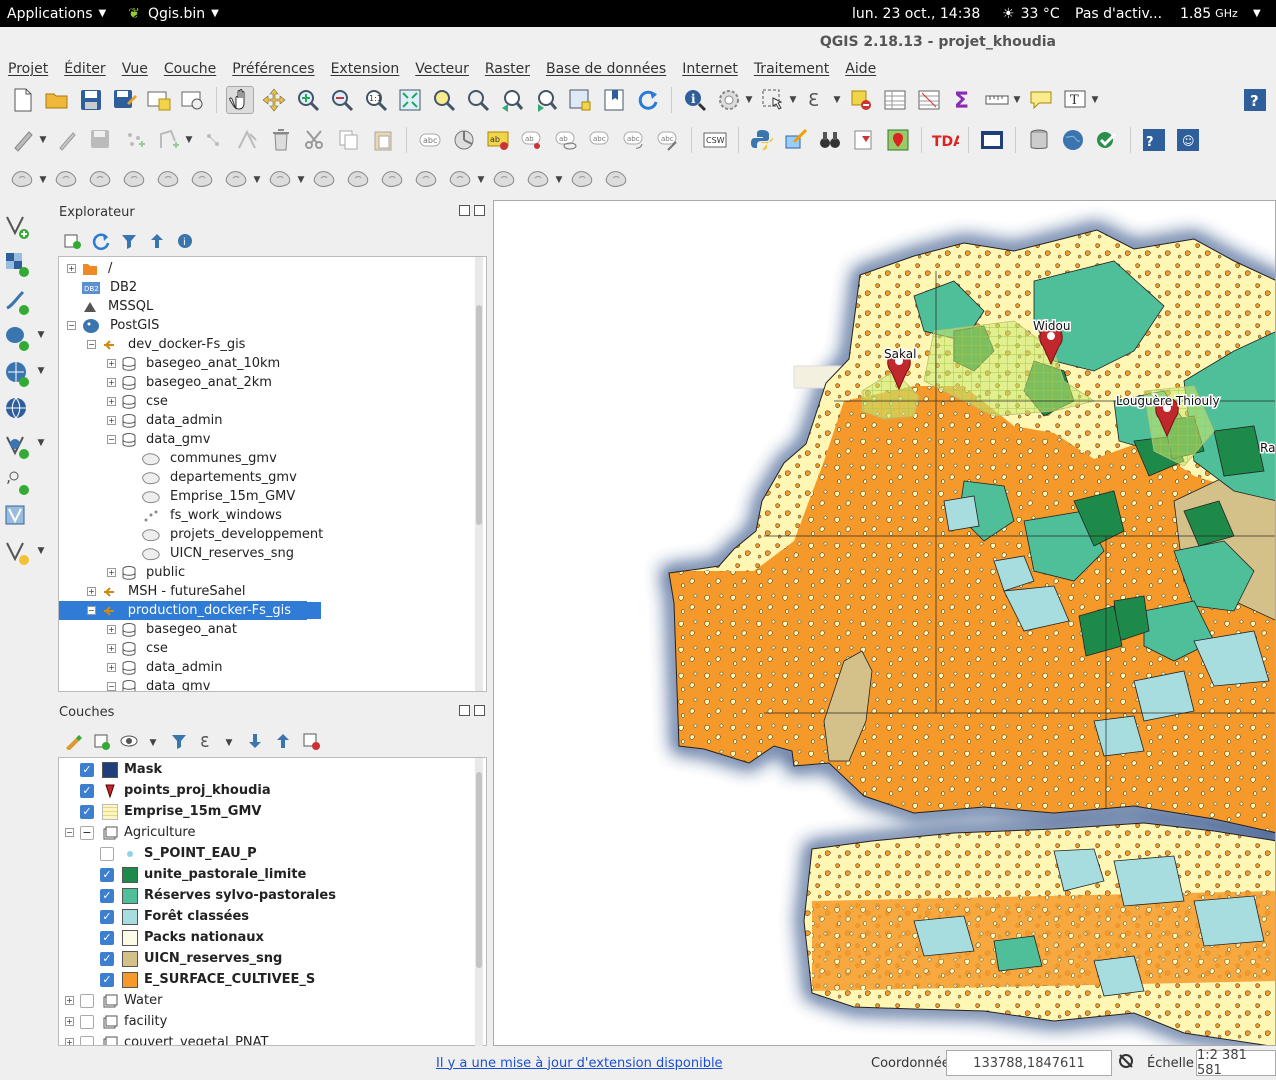 The image size is (1276, 1080). Describe the element at coordinates (762, 140) in the screenshot. I see `python-console-icon` at that location.